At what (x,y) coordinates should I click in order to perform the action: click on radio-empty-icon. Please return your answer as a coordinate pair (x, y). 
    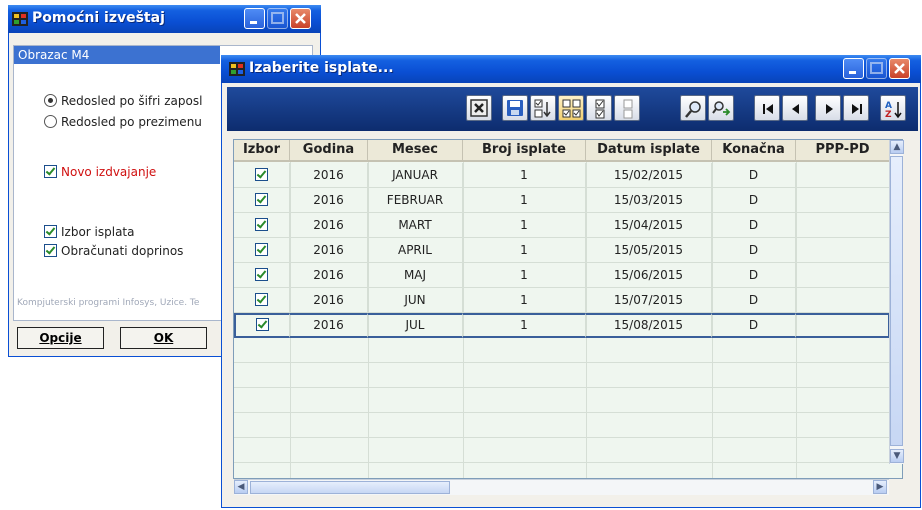
    Looking at the image, I should click on (50, 121).